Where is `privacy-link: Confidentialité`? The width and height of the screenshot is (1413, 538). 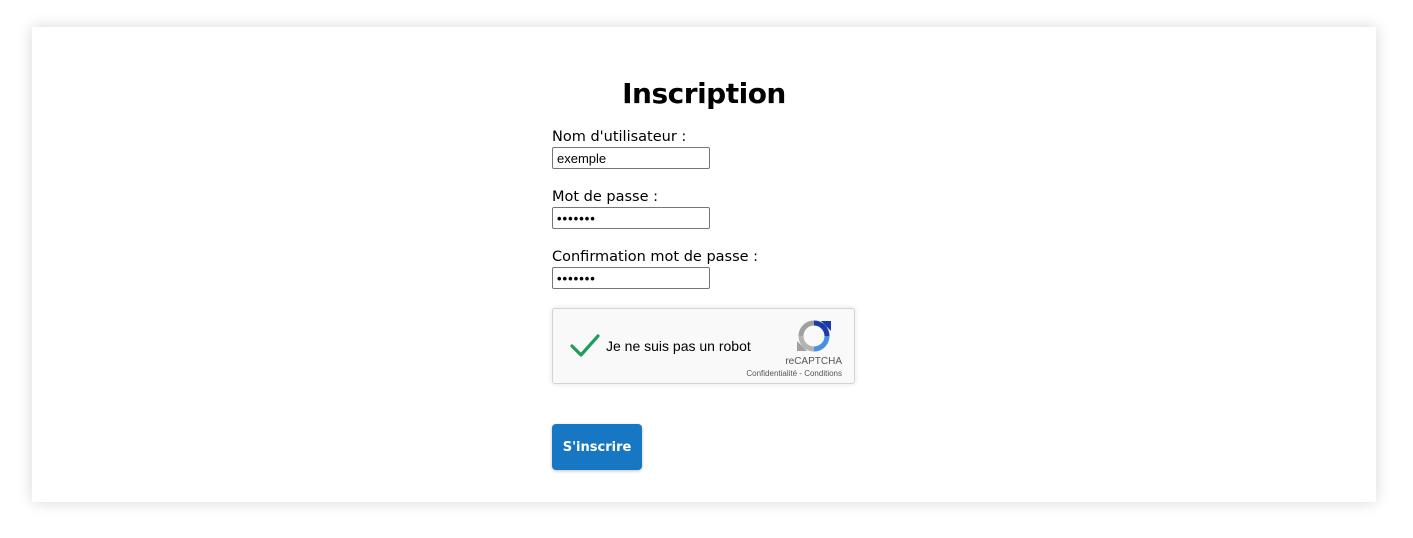
privacy-link: Confidentialité is located at coordinates (771, 373).